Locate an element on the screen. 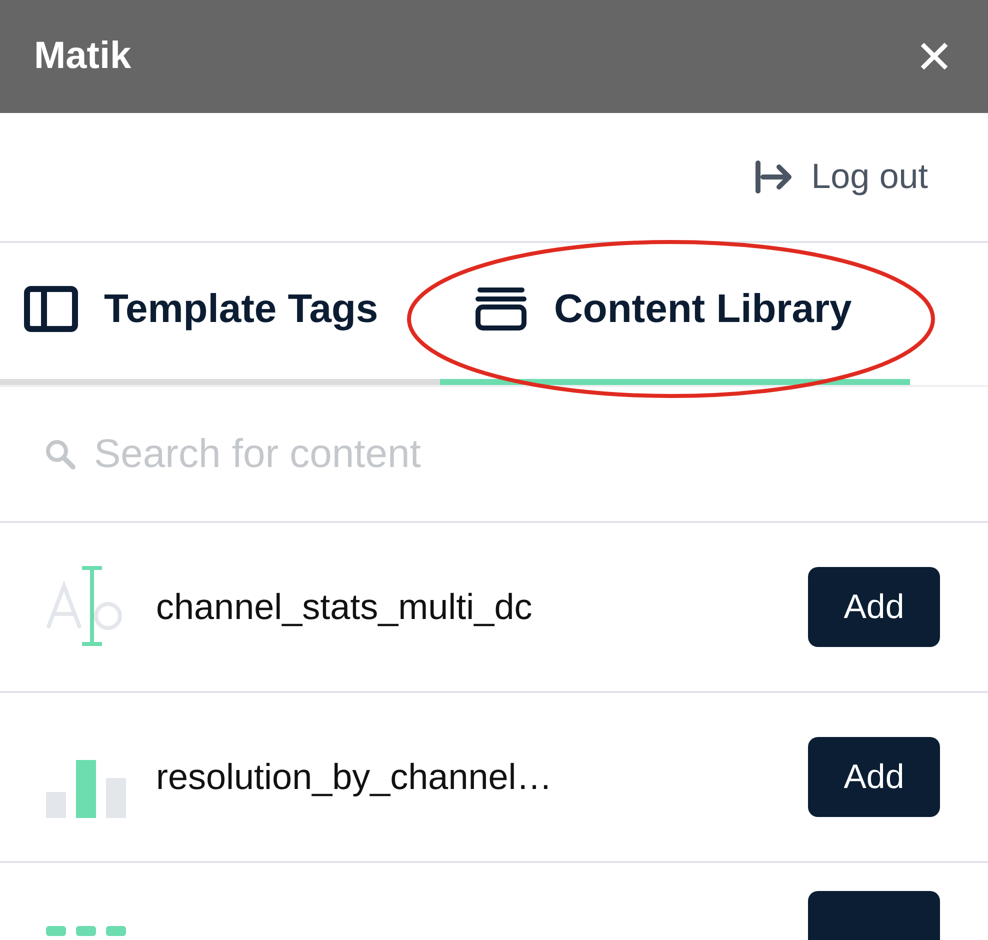 The height and width of the screenshot is (940, 988). item-name: channel_stats_multi_dc is located at coordinates (344, 607).